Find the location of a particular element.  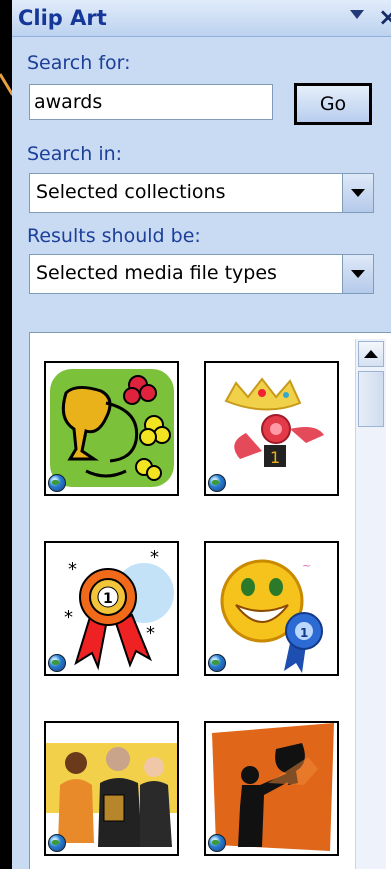

crown-ribbon-clip: 1 is located at coordinates (271, 428).